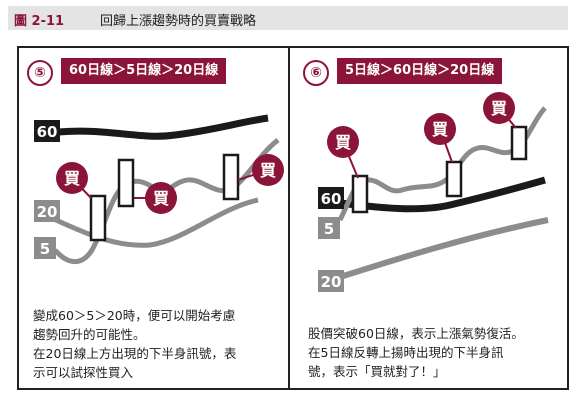  I want to click on p6-desc-line-2: 在5日線反轉上揚時出現的下半身訊, so click(406, 352).